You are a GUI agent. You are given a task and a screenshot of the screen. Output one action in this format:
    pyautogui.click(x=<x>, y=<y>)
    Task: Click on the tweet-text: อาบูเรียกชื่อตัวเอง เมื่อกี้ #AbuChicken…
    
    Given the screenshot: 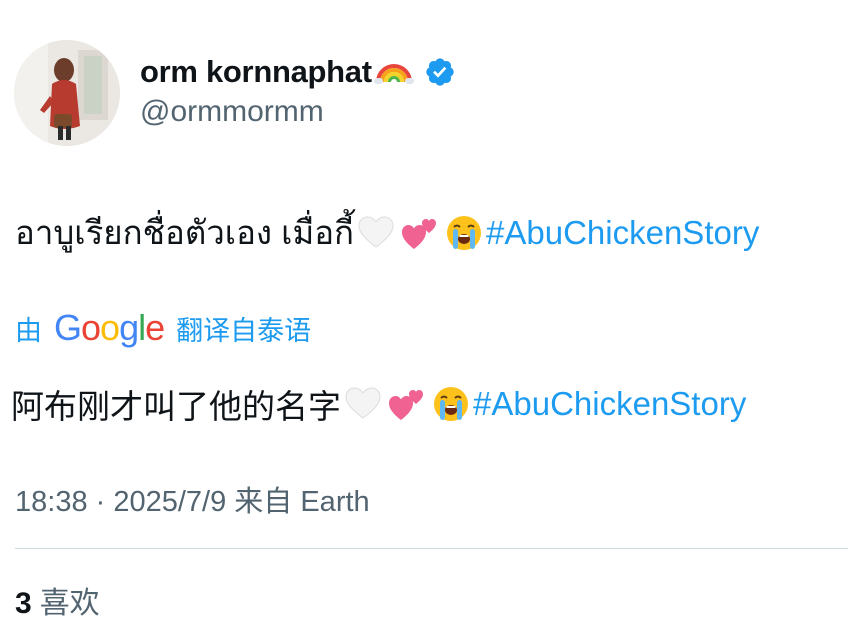 What is the action you would take?
    pyautogui.click(x=387, y=232)
    